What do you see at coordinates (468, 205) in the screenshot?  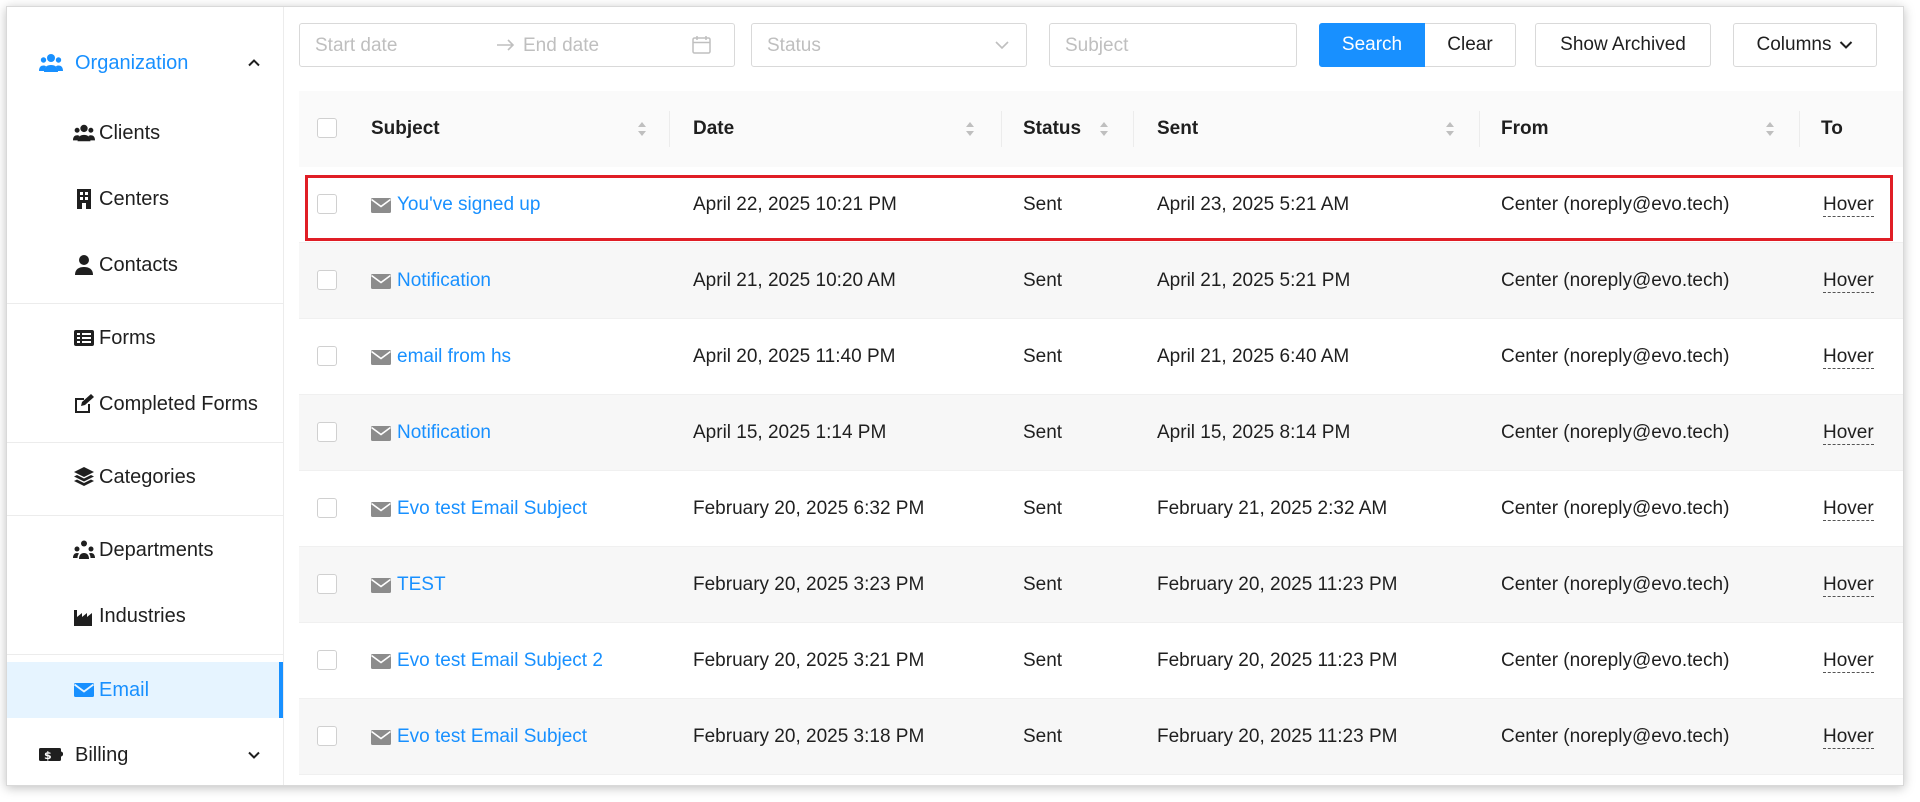 I see `subject-link: You've signed up` at bounding box center [468, 205].